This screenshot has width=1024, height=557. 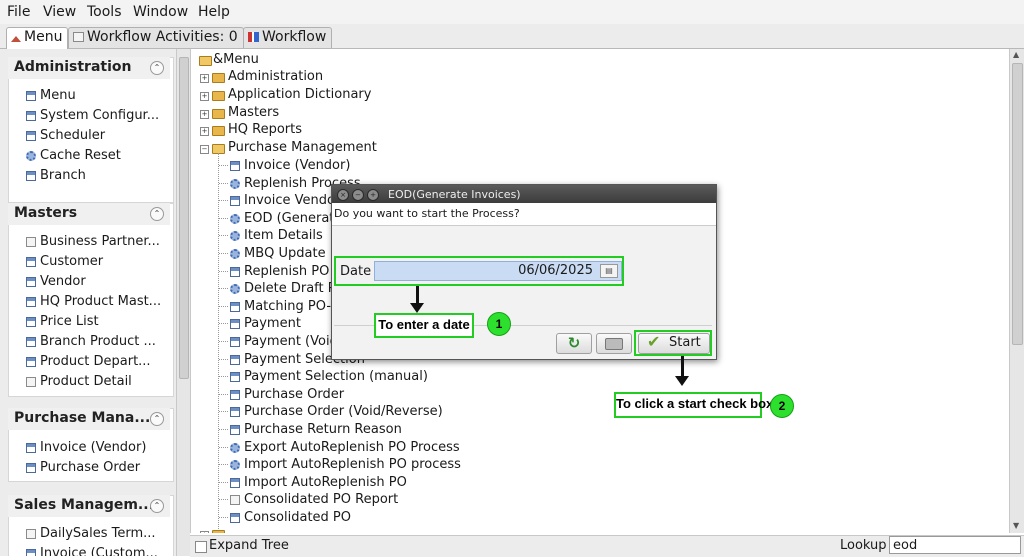 I want to click on tree-item-label: Replenish PO, so click(x=287, y=271).